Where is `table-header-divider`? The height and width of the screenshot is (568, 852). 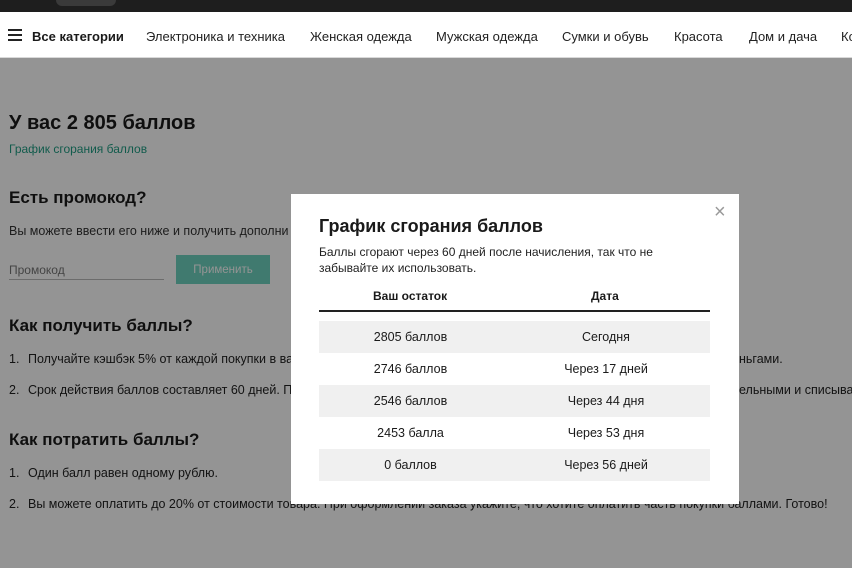
table-header-divider is located at coordinates (514, 311).